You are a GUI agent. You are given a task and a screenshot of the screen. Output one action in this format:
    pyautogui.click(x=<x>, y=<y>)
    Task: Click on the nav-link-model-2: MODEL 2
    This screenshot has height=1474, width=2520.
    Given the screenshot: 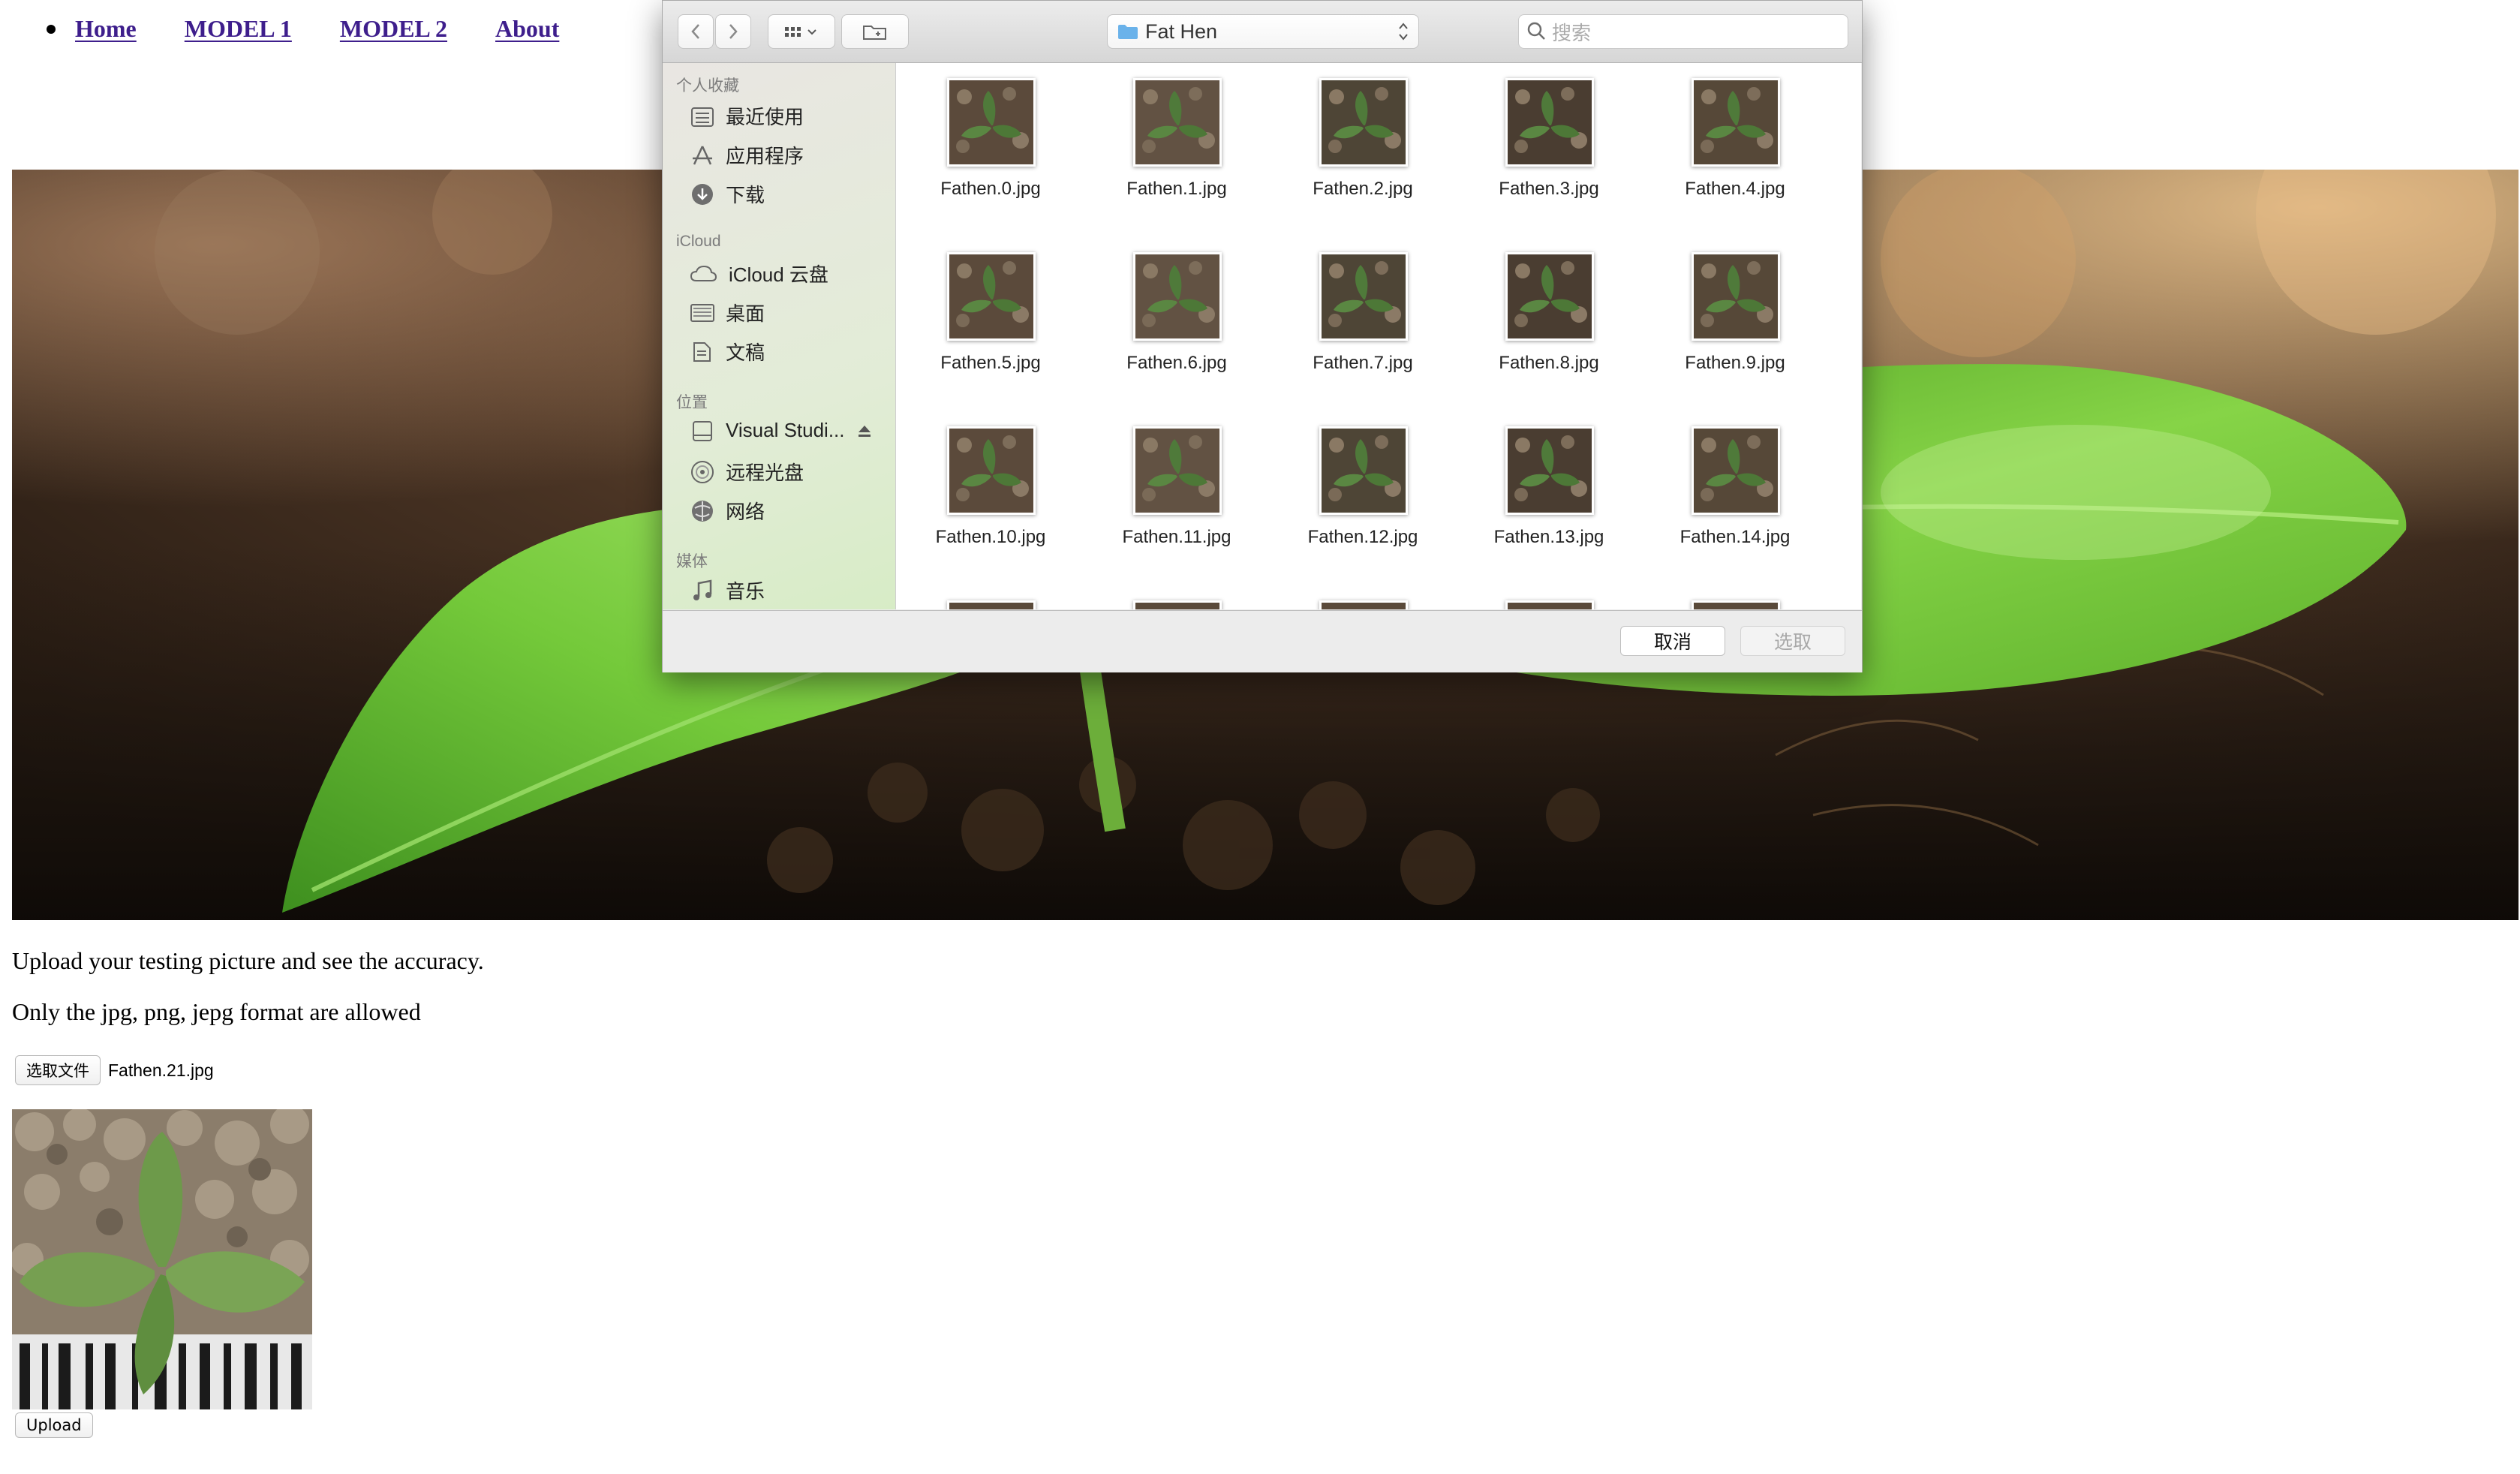 What is the action you would take?
    pyautogui.click(x=393, y=29)
    